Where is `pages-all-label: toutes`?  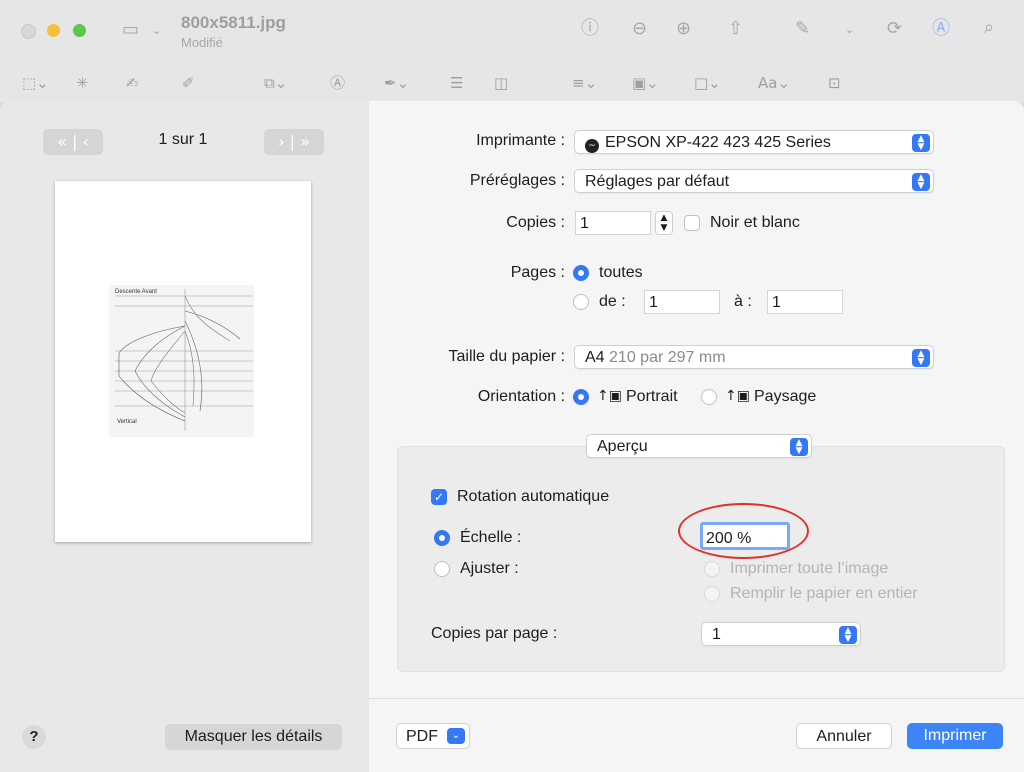 pages-all-label: toutes is located at coordinates (621, 272).